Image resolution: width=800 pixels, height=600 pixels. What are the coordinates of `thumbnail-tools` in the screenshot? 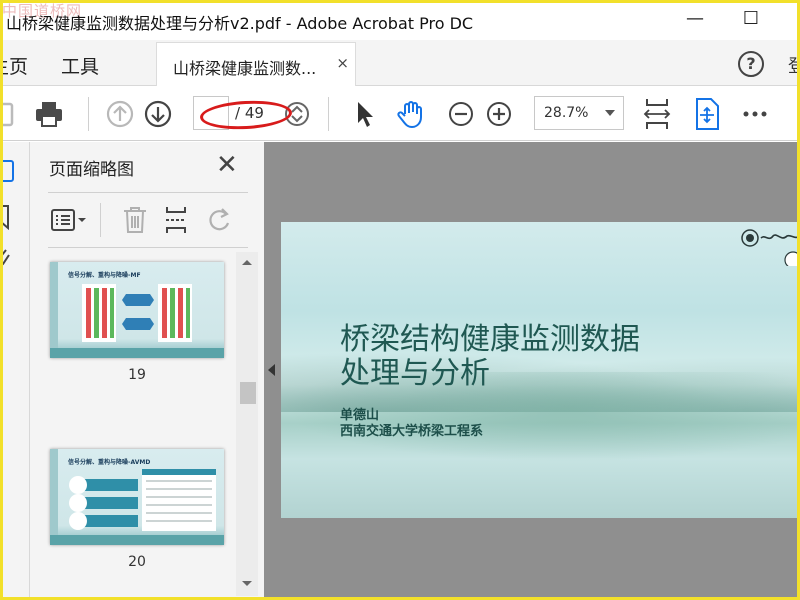 It's located at (148, 220).